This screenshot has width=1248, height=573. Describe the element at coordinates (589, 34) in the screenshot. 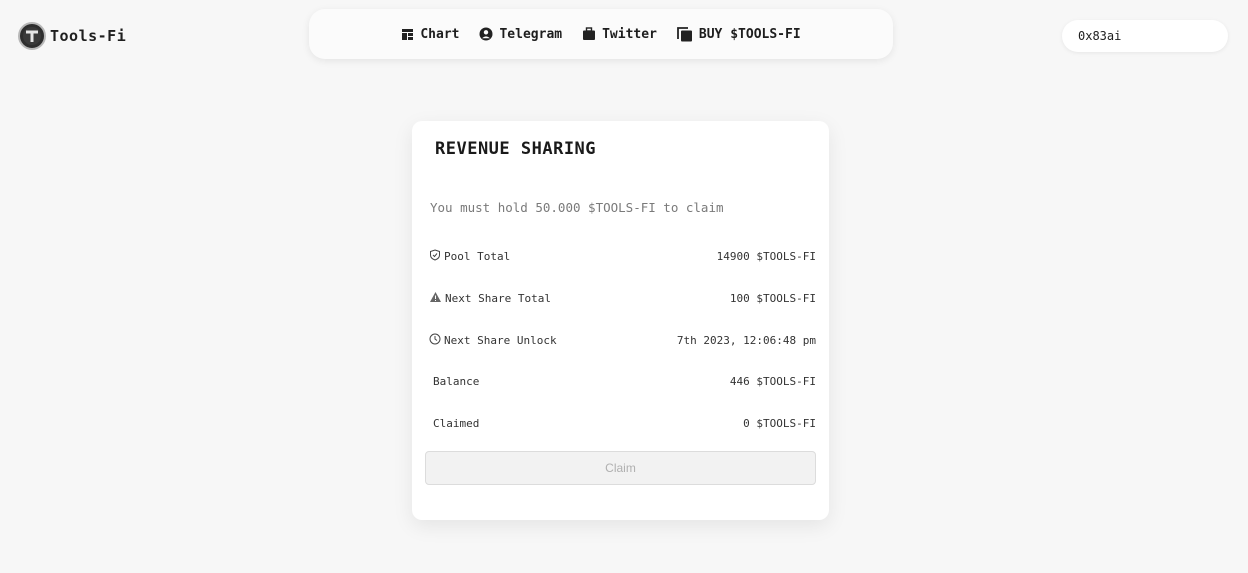

I see `briefcase-icon` at that location.